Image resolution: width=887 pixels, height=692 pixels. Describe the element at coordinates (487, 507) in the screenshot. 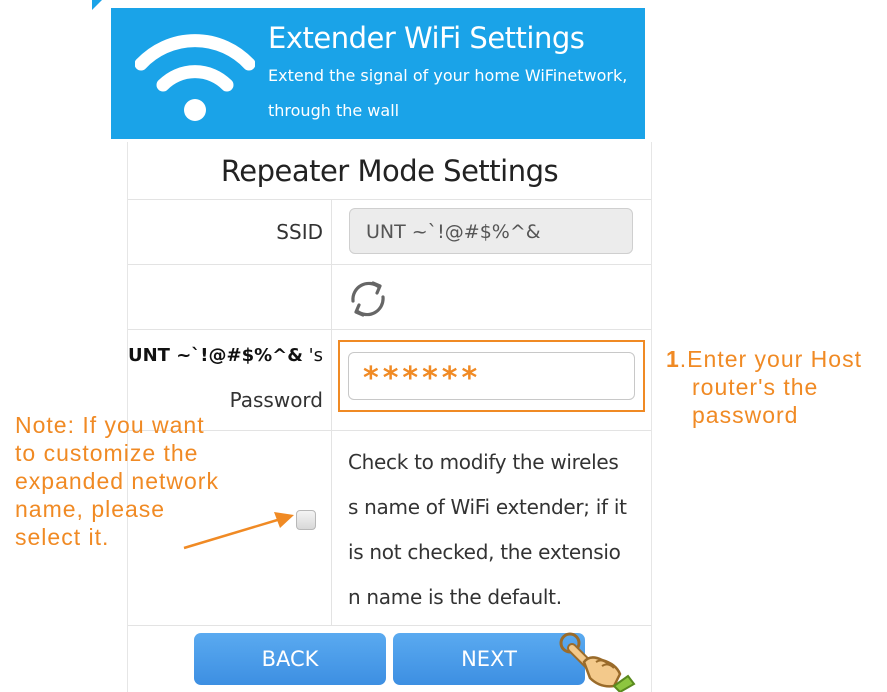

I see `description-line: s name of WiFi extender; if it` at that location.